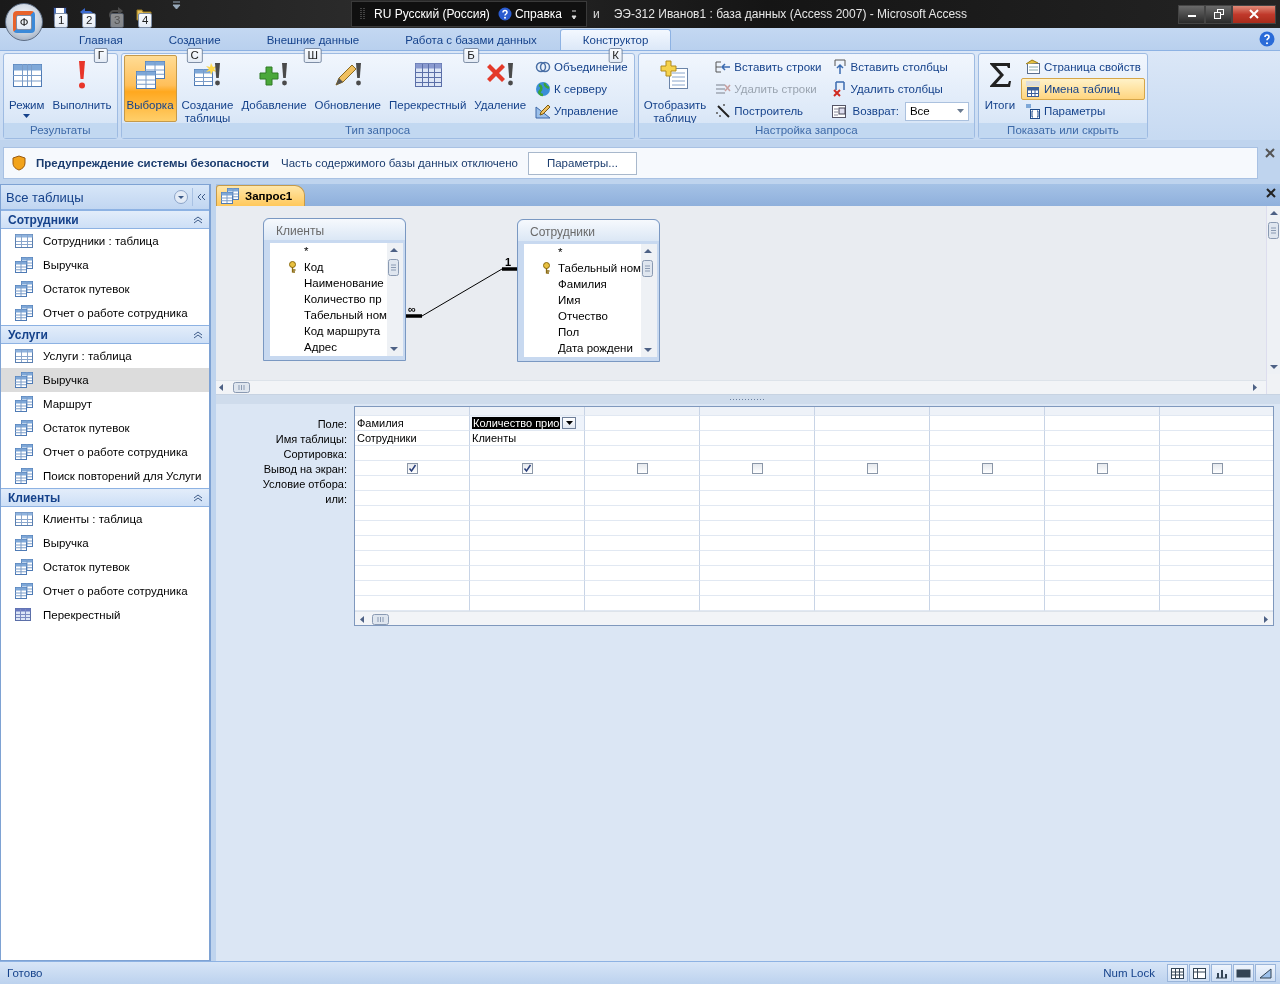 This screenshot has width=1280, height=984. Describe the element at coordinates (105, 356) in the screenshot. I see `nav-item: Услуги : таблица` at that location.